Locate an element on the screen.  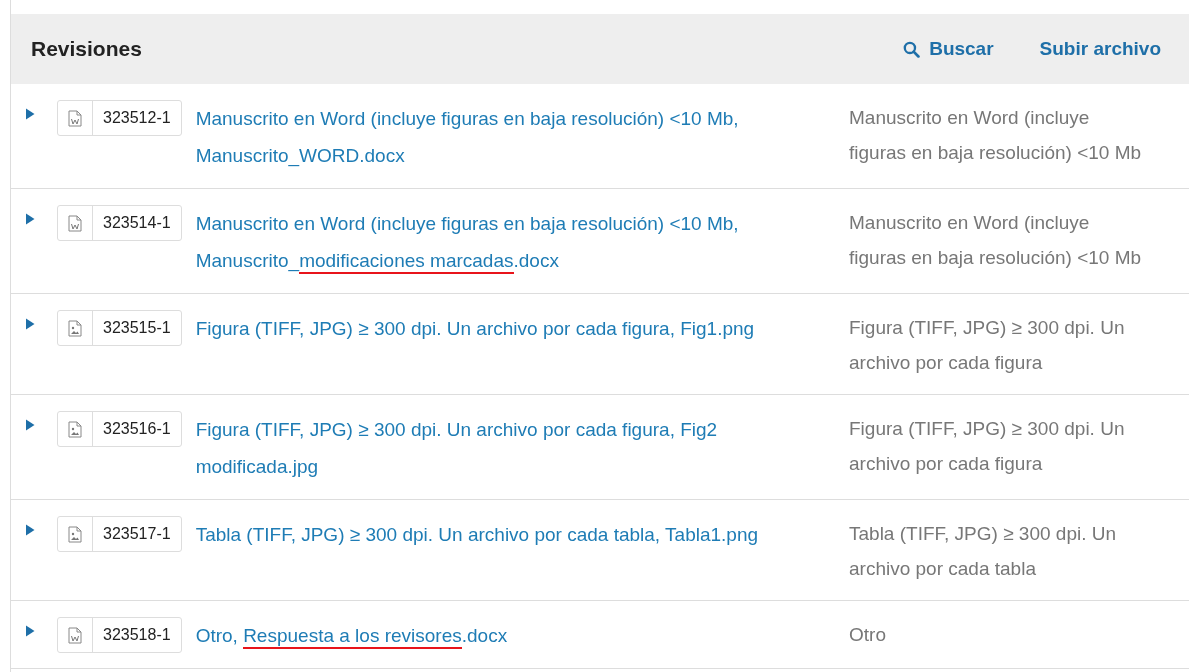
file-id-badge: 323515-1 is located at coordinates (119, 328).